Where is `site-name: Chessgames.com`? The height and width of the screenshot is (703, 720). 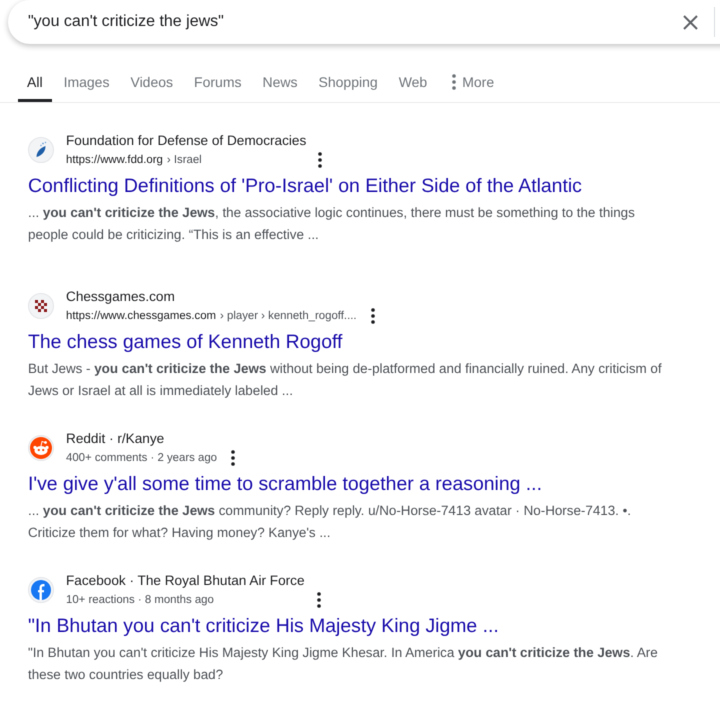
site-name: Chessgames.com is located at coordinates (121, 297).